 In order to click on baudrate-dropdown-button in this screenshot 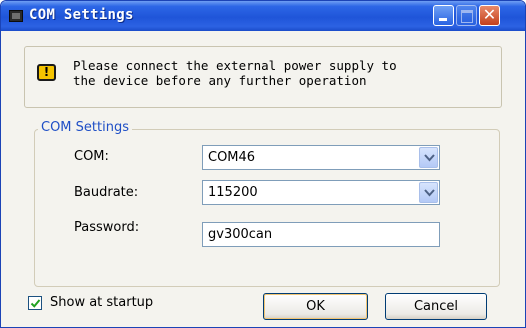, I will do `click(428, 192)`.